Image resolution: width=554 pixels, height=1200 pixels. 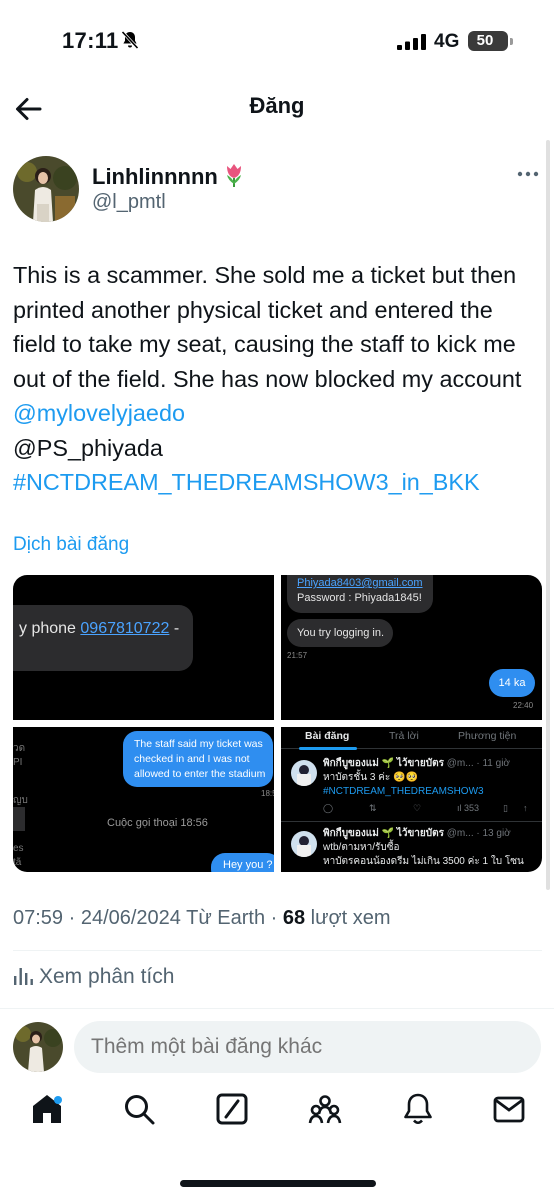 I want to click on messages-icon, so click(x=509, y=1109).